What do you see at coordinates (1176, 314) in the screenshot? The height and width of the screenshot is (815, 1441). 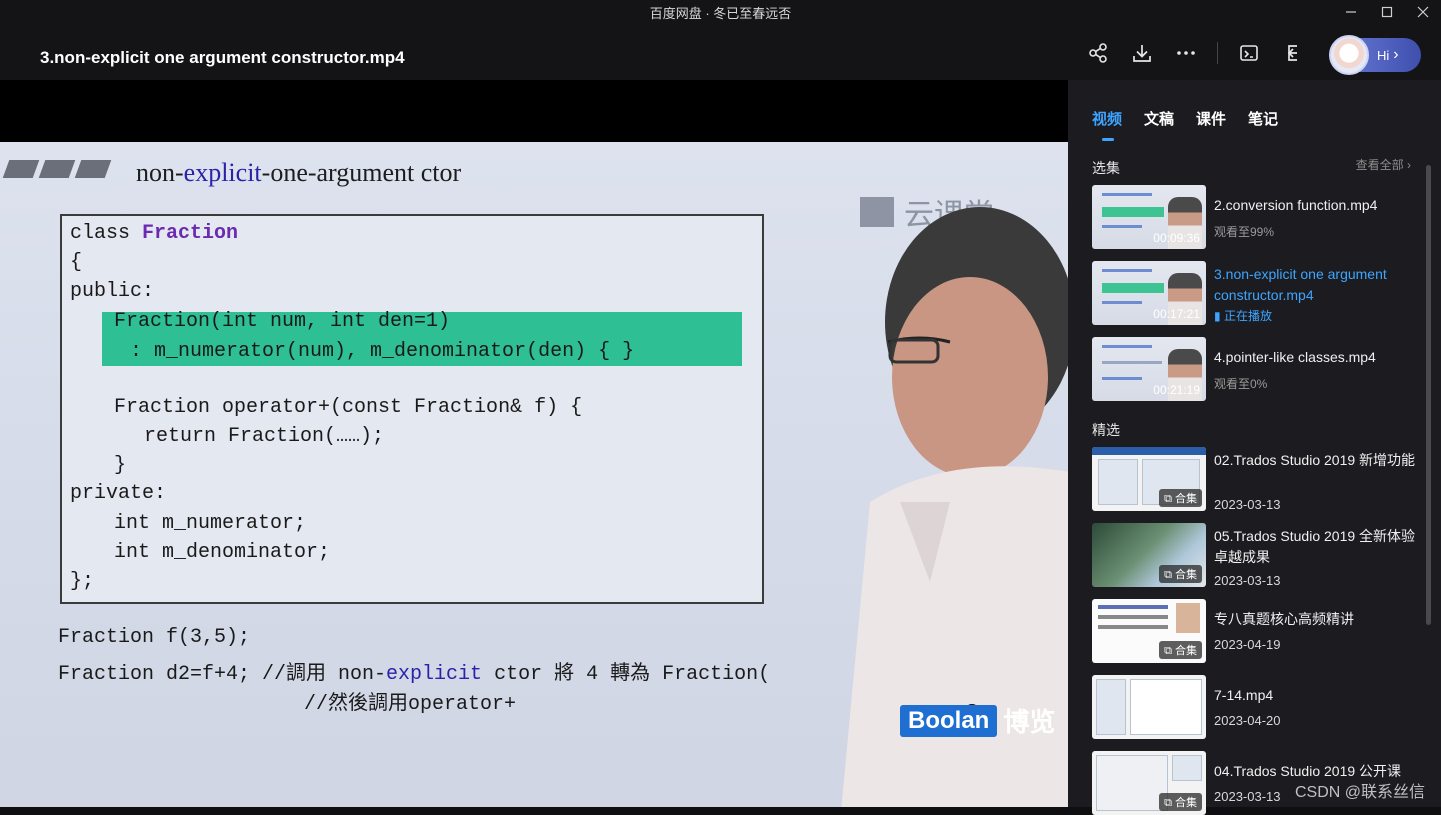 I see `episode-duration: 00:17:21` at bounding box center [1176, 314].